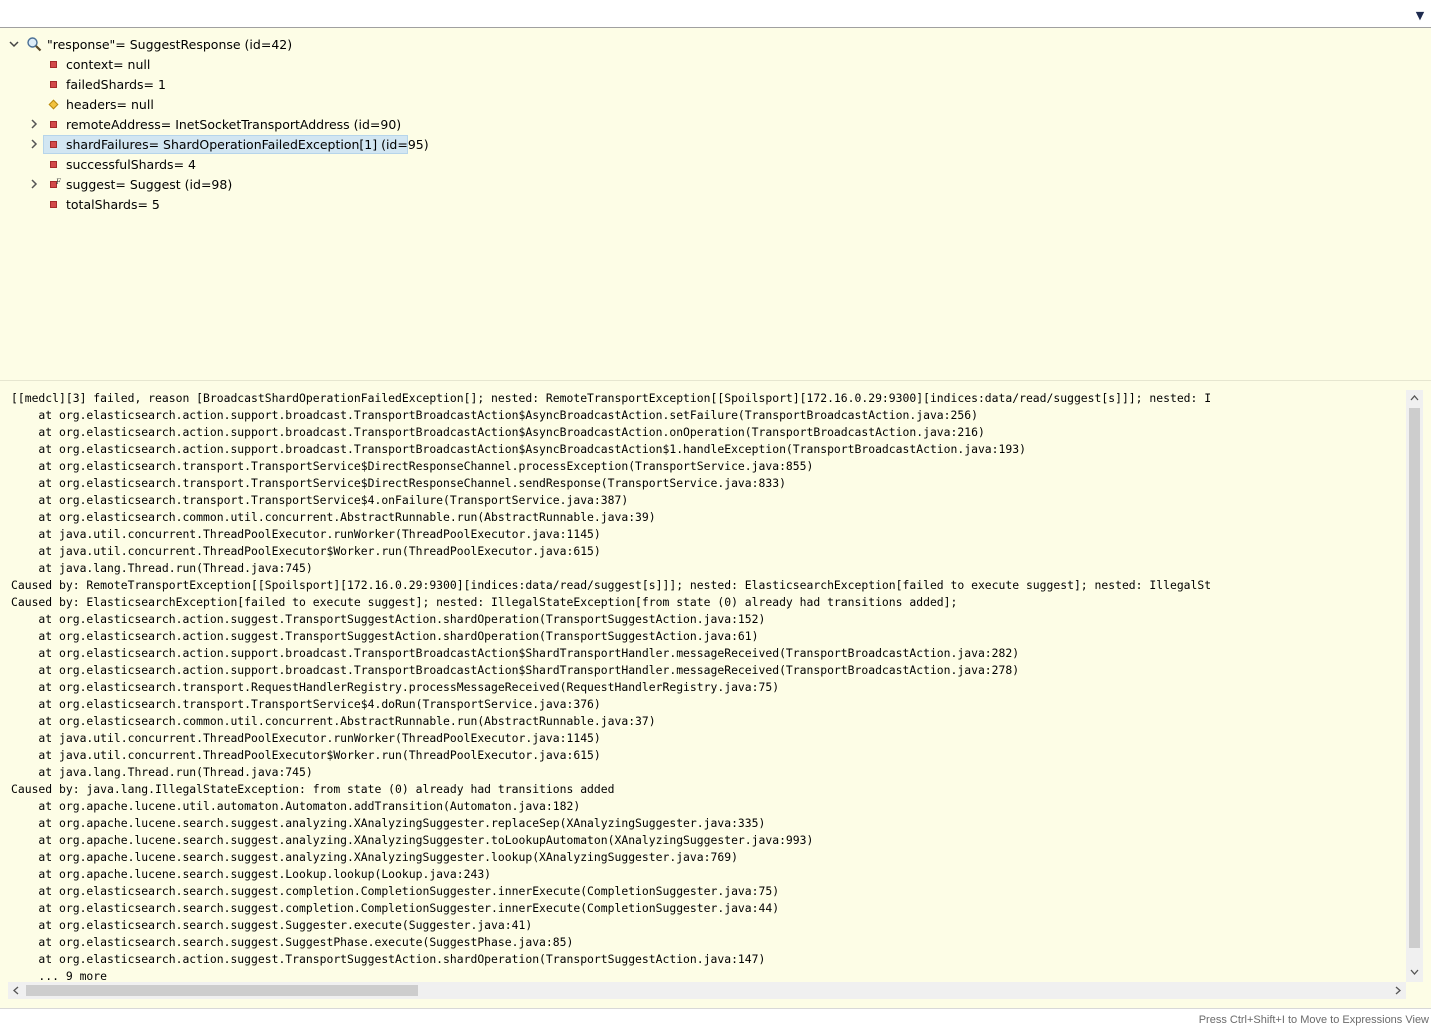  What do you see at coordinates (55, 183) in the screenshot?
I see `private-final-field-icon: F` at bounding box center [55, 183].